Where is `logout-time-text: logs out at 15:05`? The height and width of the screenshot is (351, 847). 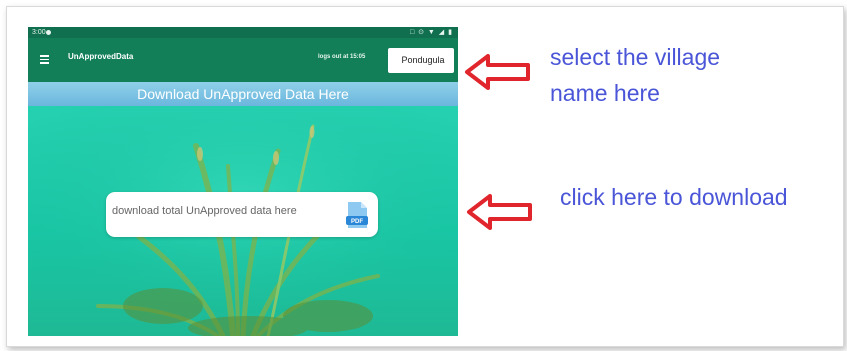 logout-time-text: logs out at 15:05 is located at coordinates (342, 57).